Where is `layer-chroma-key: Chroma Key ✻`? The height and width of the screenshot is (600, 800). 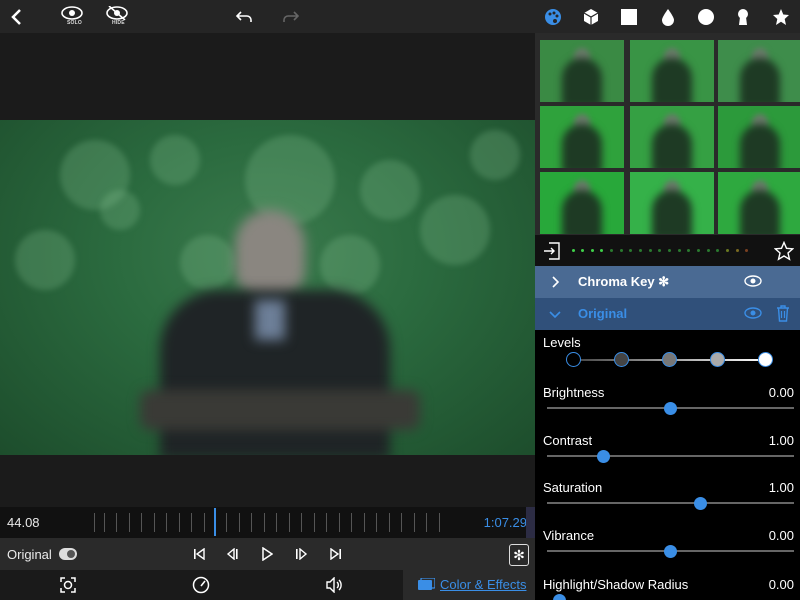 layer-chroma-key: Chroma Key ✻ is located at coordinates (667, 282).